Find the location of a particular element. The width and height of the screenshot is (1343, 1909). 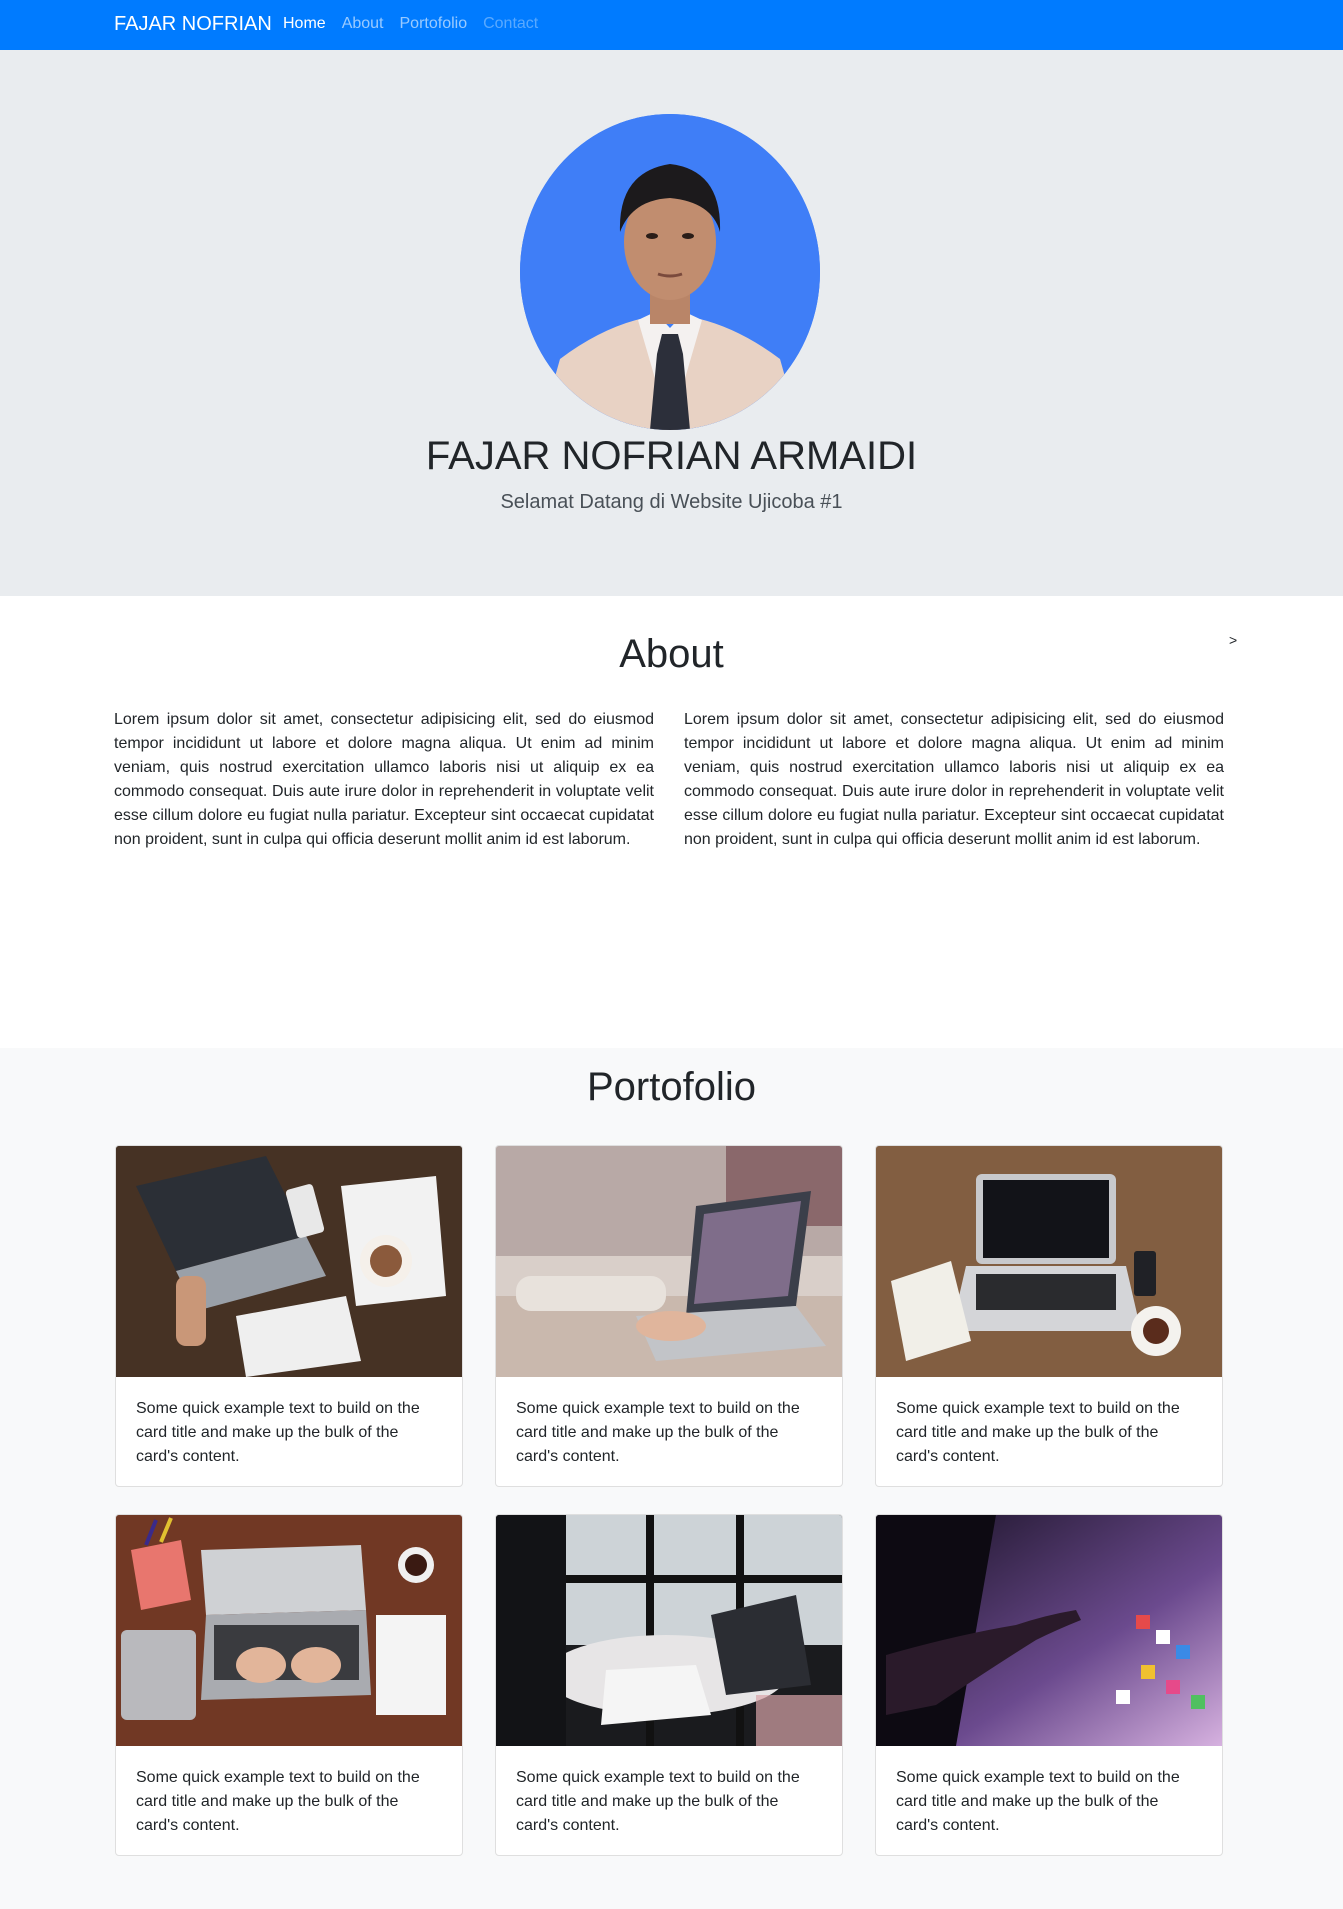

stray-caret-text: > is located at coordinates (1233, 640).